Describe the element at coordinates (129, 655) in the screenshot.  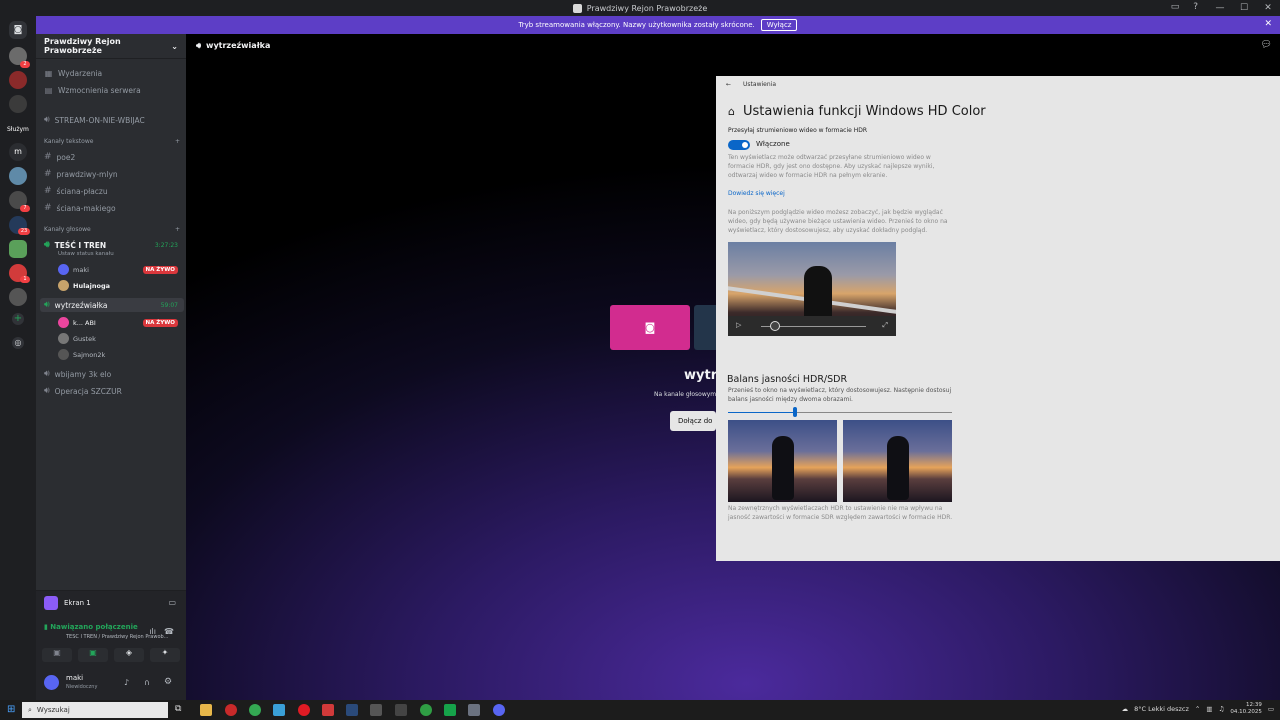
I see `activity-icon: ◈` at that location.